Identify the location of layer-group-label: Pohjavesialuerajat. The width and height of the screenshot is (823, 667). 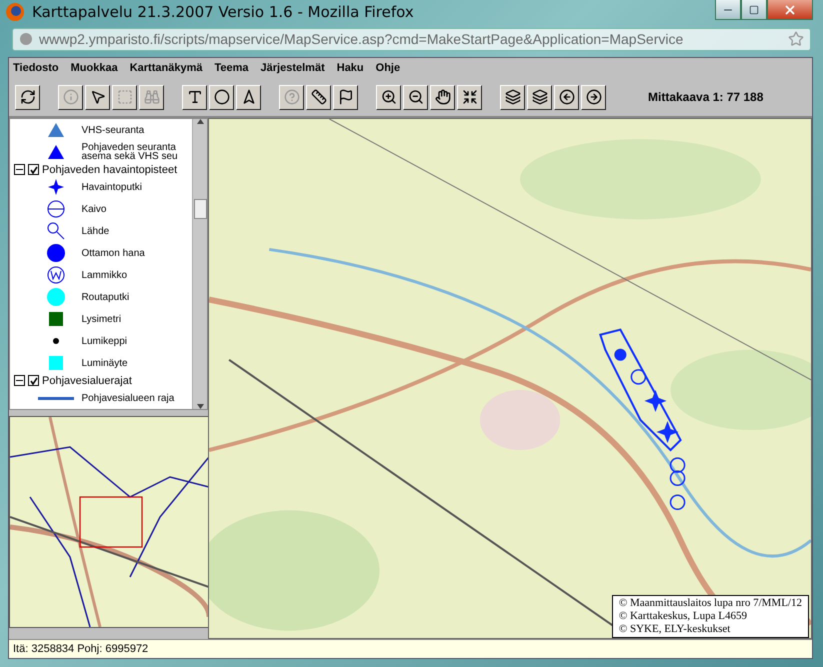
(87, 380).